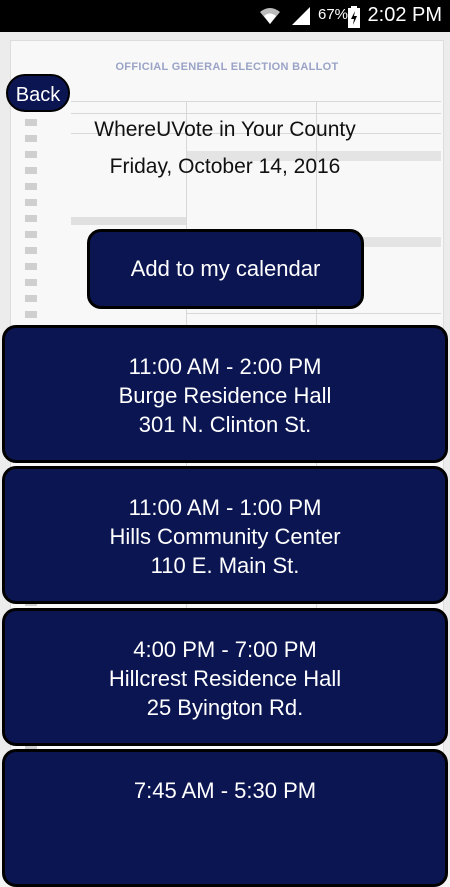 The height and width of the screenshot is (887, 450). Describe the element at coordinates (270, 18) in the screenshot. I see `wifi-icon` at that location.